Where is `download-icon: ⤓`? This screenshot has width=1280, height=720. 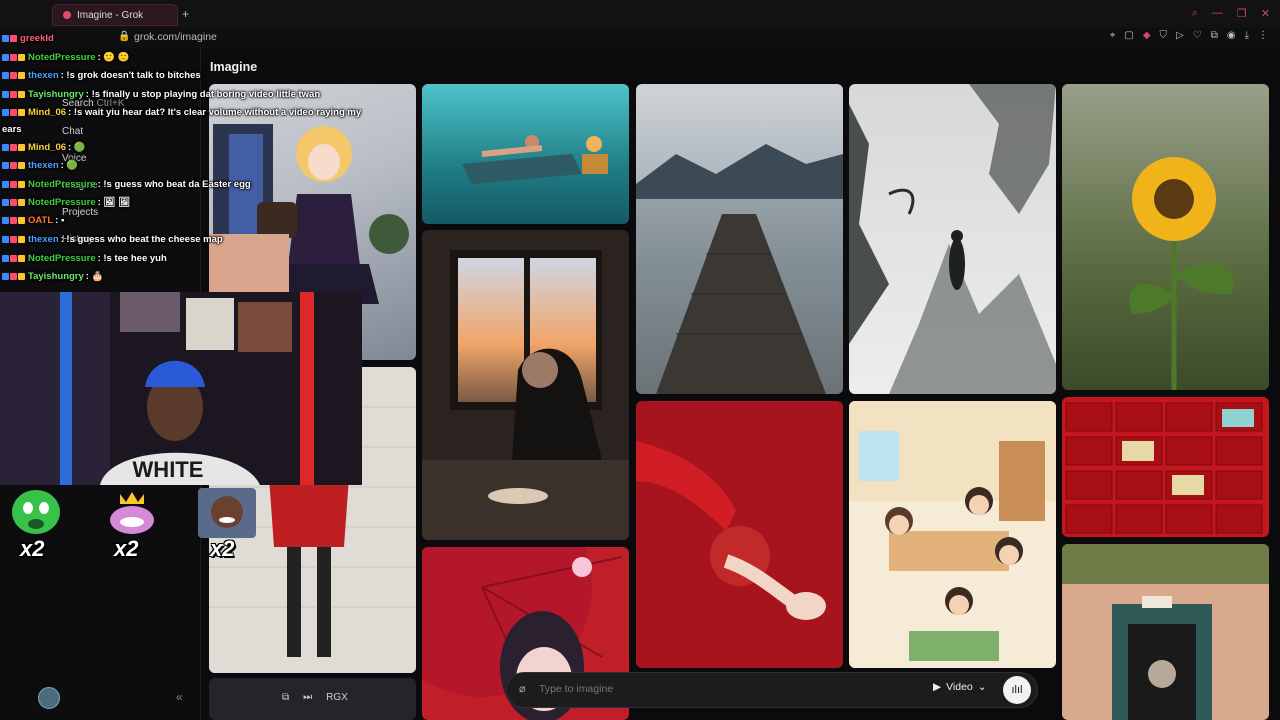
download-icon: ⤓ is located at coordinates (1247, 35).